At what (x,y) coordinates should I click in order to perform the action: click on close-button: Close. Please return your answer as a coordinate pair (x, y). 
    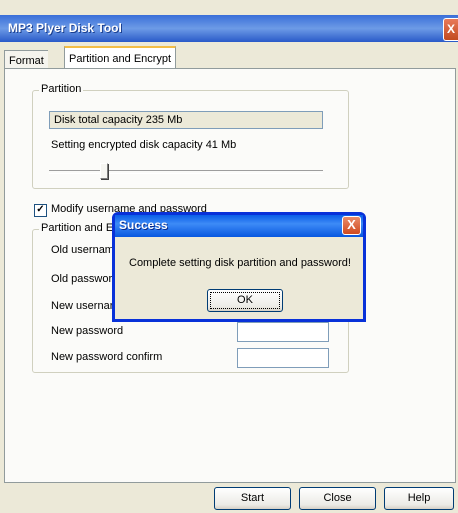
    Looking at the image, I should click on (337, 498).